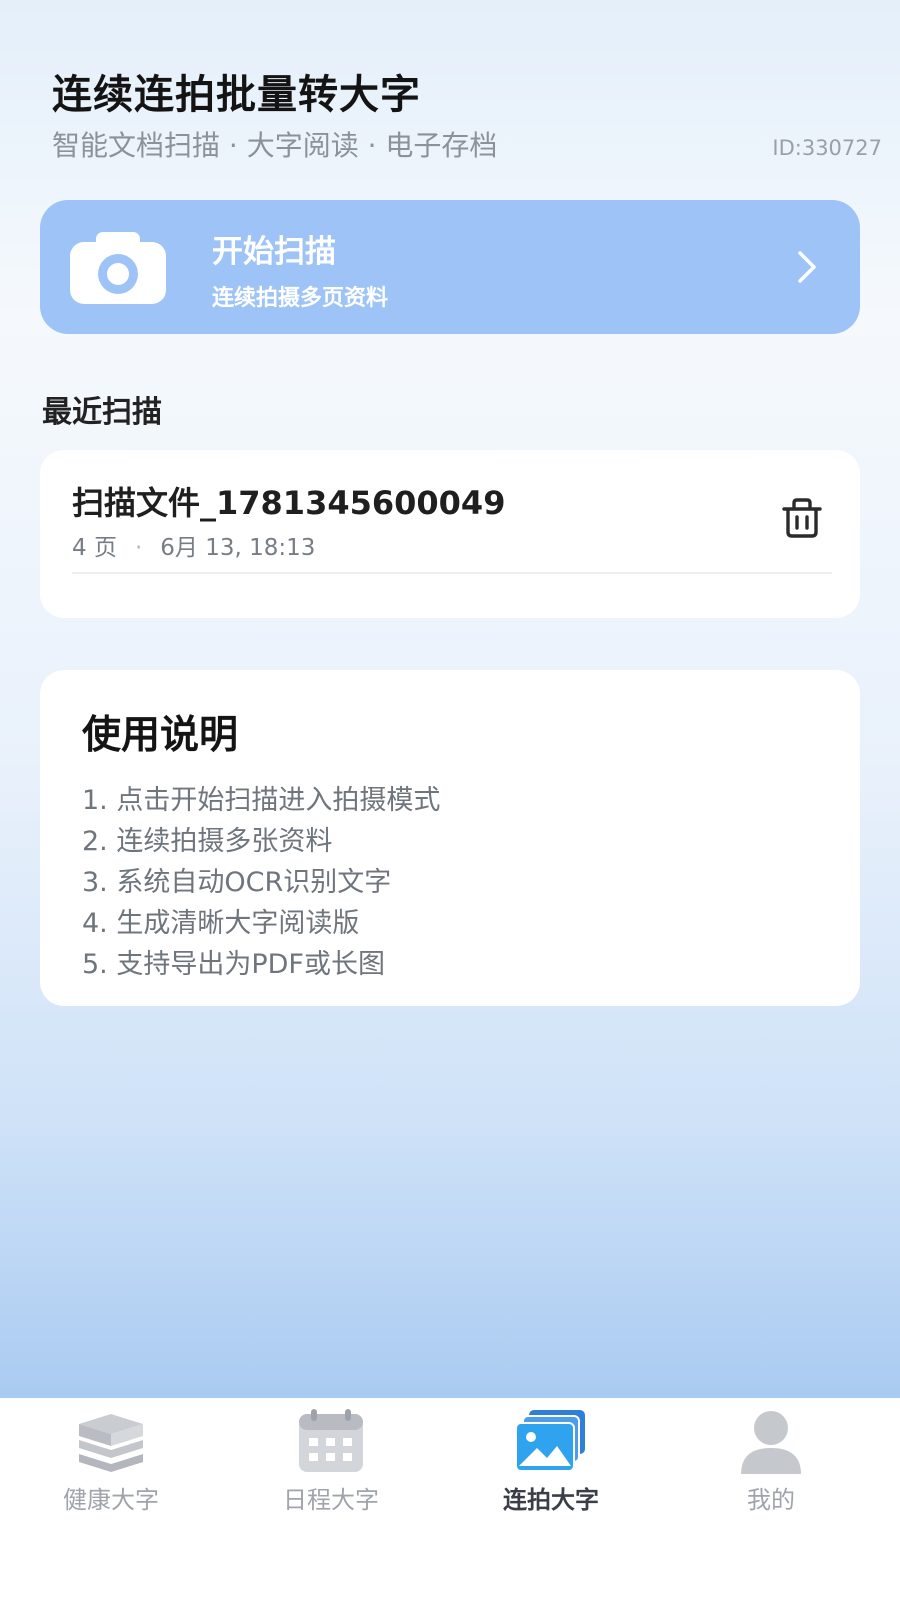 The height and width of the screenshot is (1600, 900). I want to click on guide-step-5: 5. 支持导出为PDF或长图, so click(233, 964).